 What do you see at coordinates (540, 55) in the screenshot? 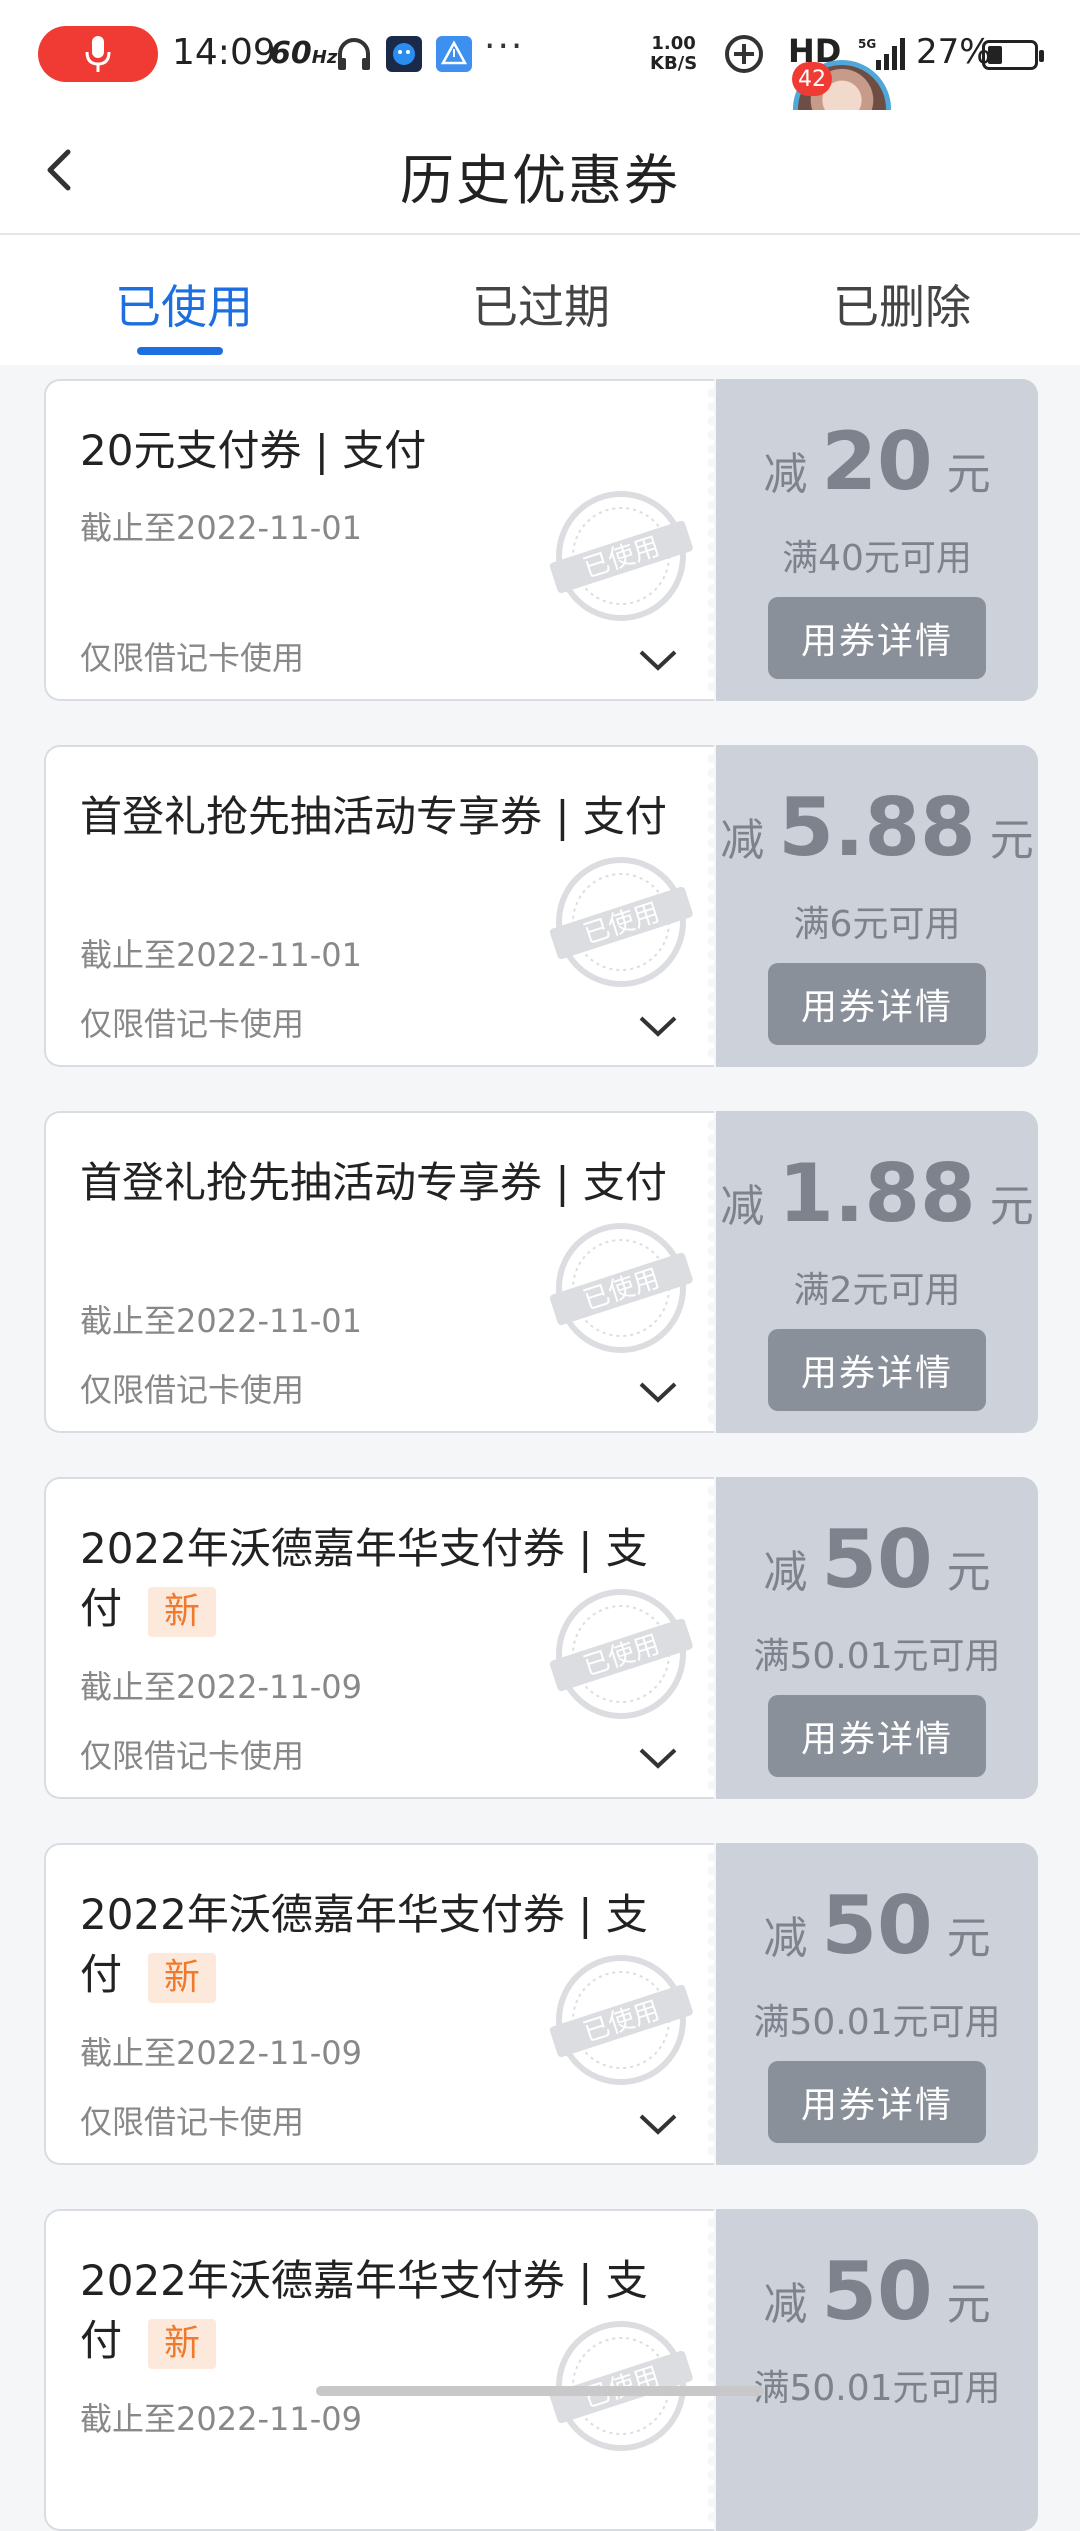
I see `status-bar: 14:09 60Hz ··· 1.00 KB/S HD 5G 27%` at bounding box center [540, 55].